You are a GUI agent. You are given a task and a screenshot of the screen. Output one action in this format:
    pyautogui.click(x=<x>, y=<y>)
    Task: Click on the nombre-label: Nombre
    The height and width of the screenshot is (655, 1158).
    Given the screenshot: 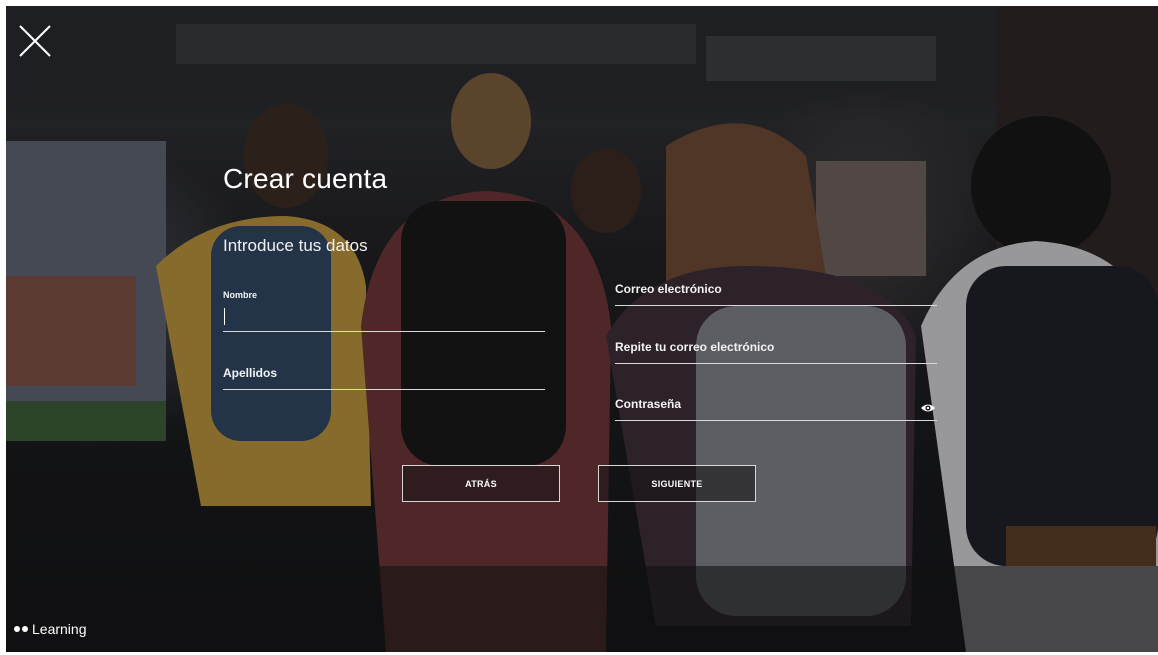 What is the action you would take?
    pyautogui.click(x=240, y=295)
    